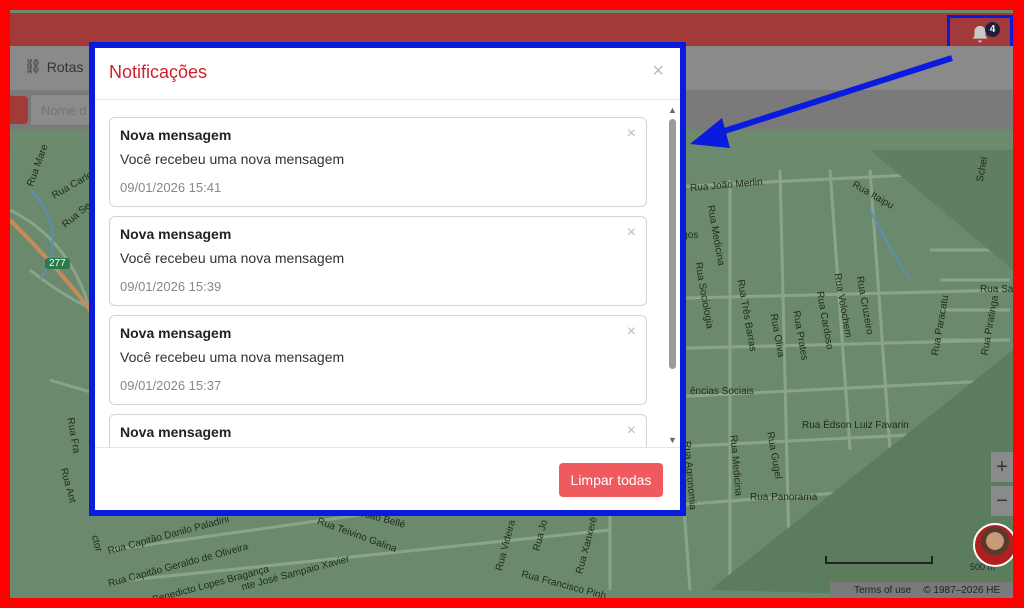  I want to click on search-toggle-button, so click(19, 110).